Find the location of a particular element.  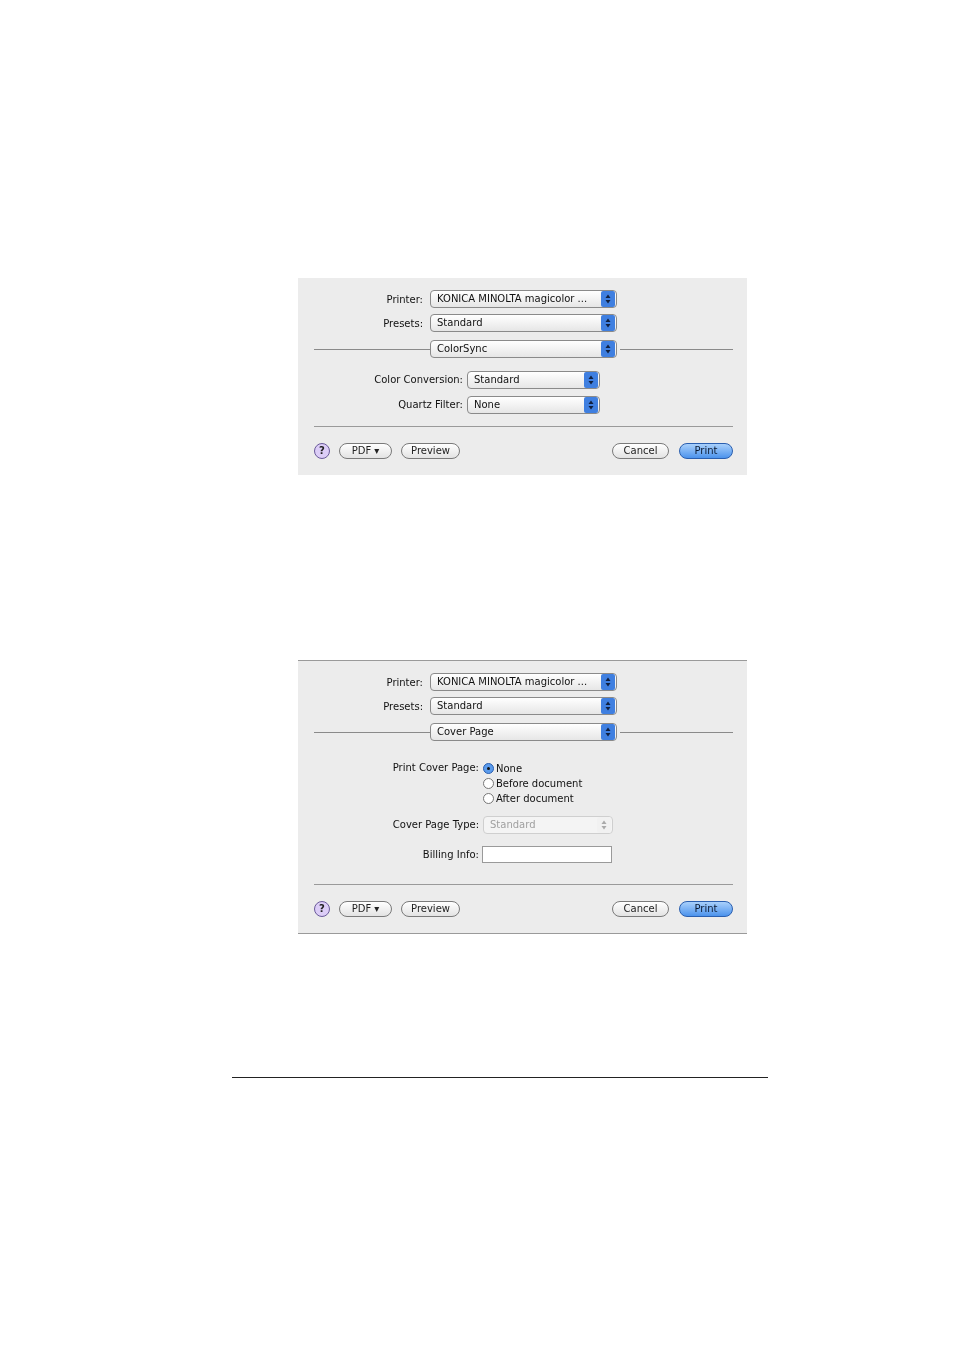

field-label: Color Conversion: is located at coordinates (418, 380).